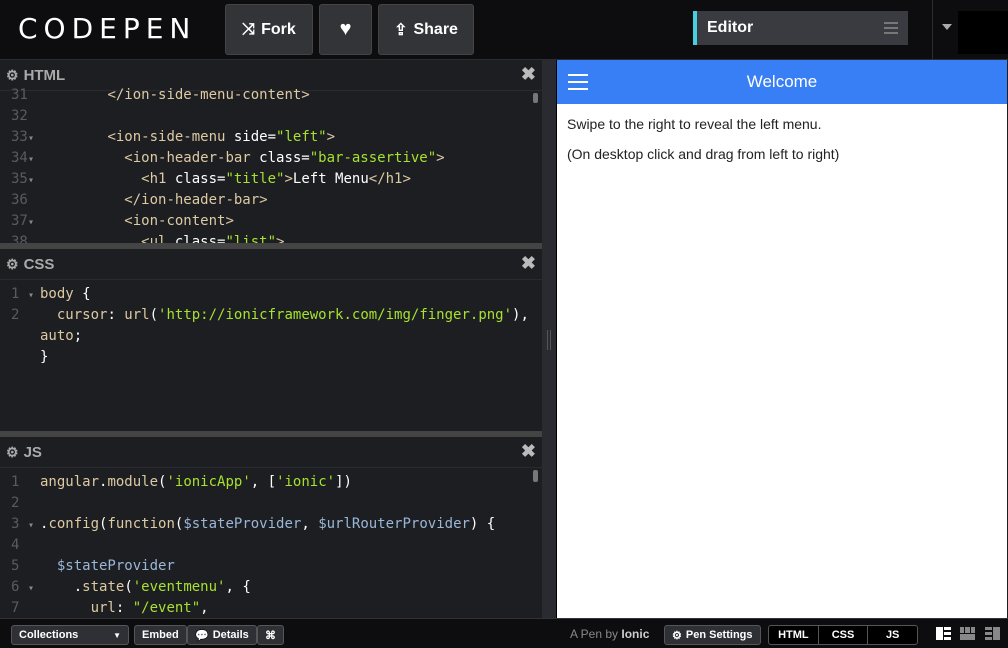 This screenshot has width=1008, height=648. Describe the element at coordinates (269, 29) in the screenshot. I see `fork-button: ⤨ Fork` at that location.